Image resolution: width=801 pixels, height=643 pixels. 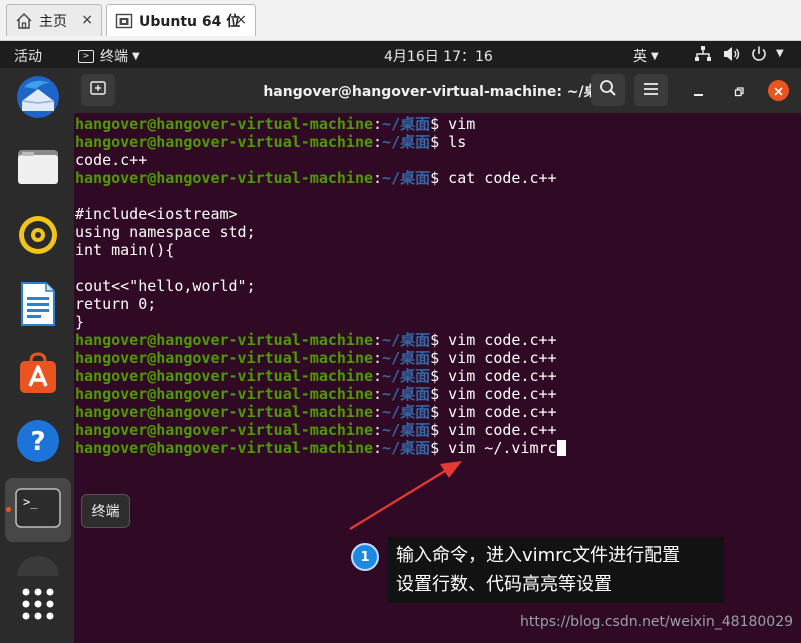 I want to click on annotation-line-1: 输入命令，进入vimrc文件进行配置, so click(x=538, y=555).